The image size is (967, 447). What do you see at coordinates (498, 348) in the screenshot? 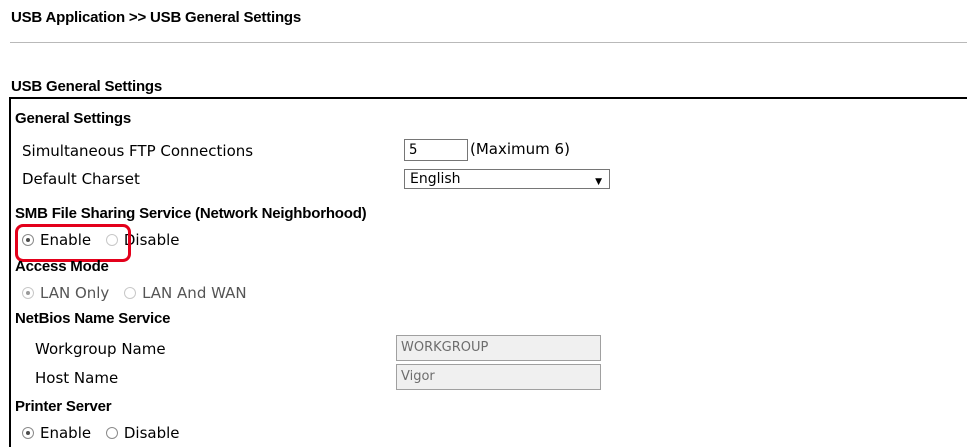
I see `workgroup-name-input: WORKGROUP` at bounding box center [498, 348].